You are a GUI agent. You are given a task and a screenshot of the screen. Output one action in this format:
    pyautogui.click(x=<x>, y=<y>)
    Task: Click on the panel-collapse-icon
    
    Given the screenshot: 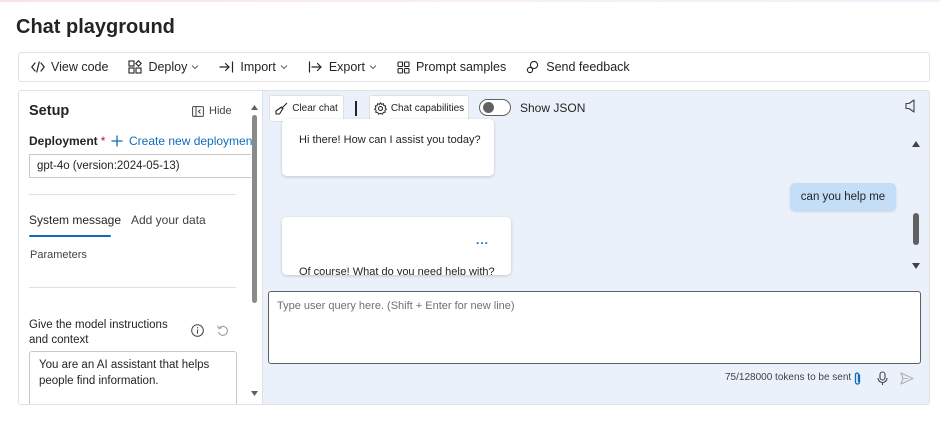 What is the action you would take?
    pyautogui.click(x=198, y=111)
    